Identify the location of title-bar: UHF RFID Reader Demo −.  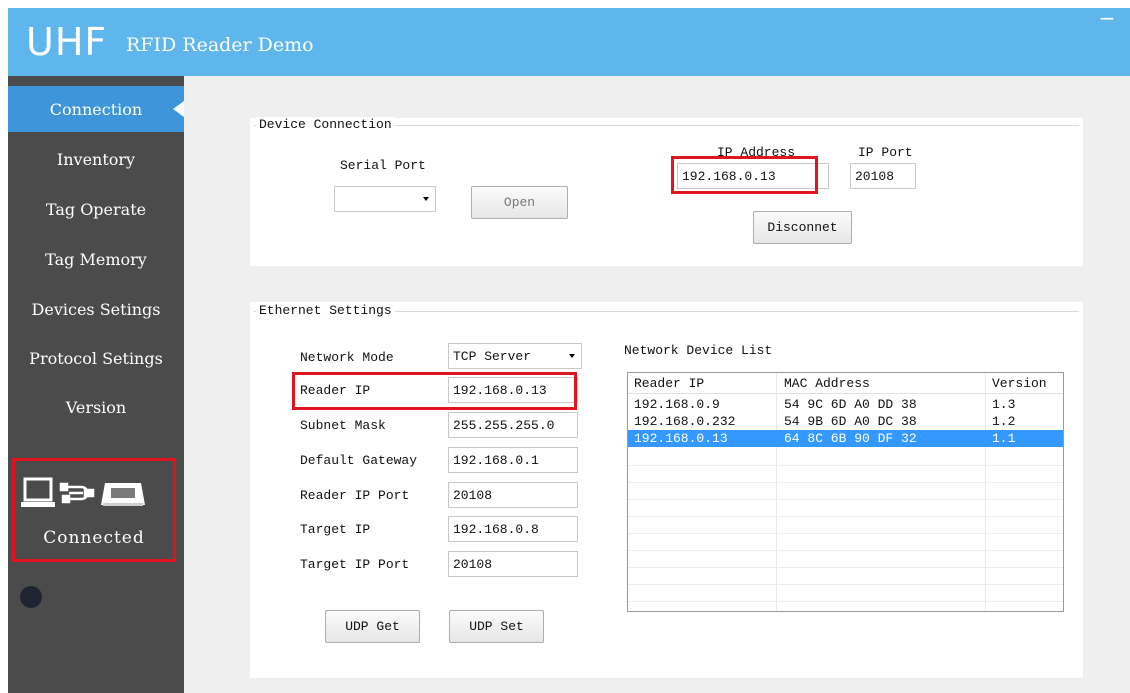
(569, 42).